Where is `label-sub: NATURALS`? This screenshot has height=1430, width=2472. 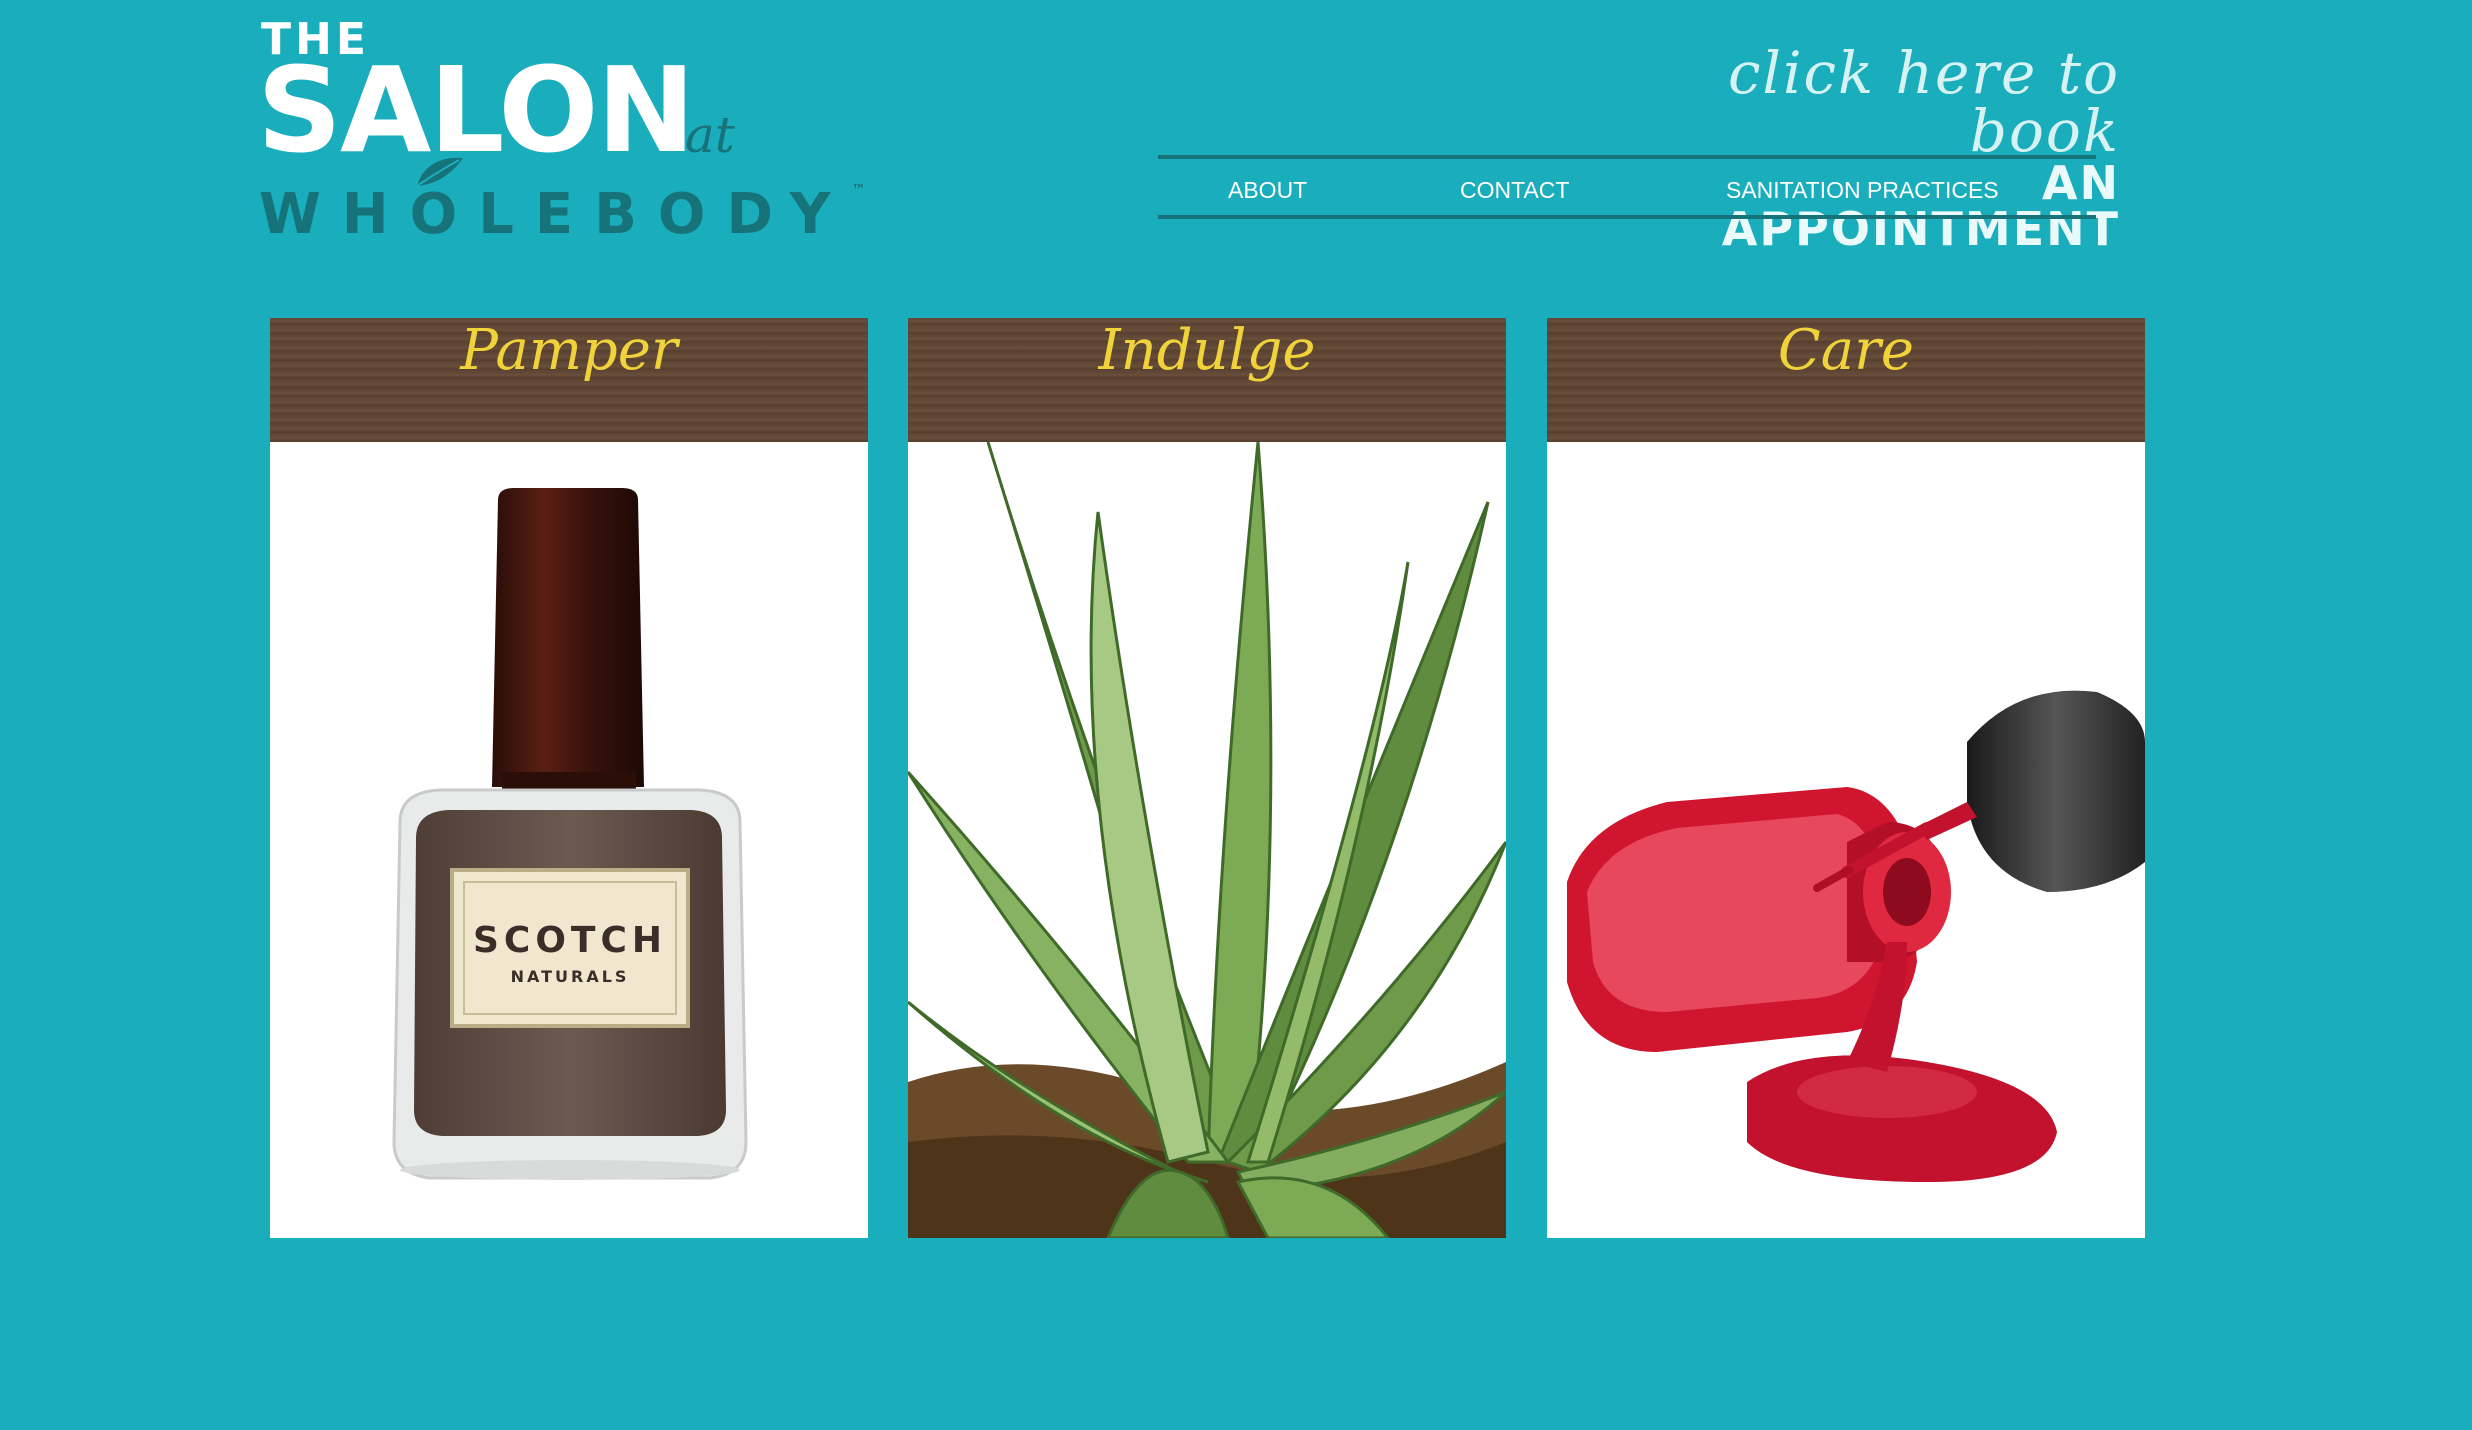 label-sub: NATURALS is located at coordinates (570, 976).